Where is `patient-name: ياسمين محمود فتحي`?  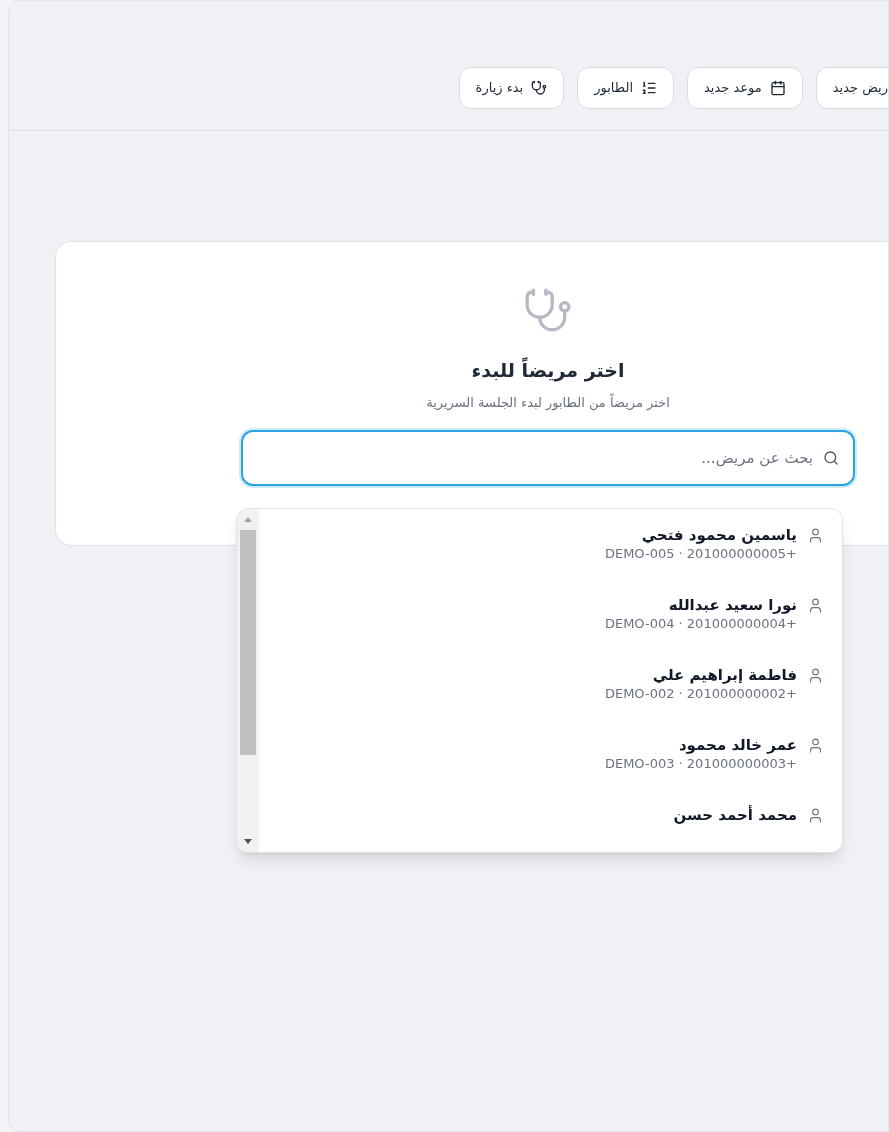 patient-name: ياسمين محمود فتحي is located at coordinates (718, 535).